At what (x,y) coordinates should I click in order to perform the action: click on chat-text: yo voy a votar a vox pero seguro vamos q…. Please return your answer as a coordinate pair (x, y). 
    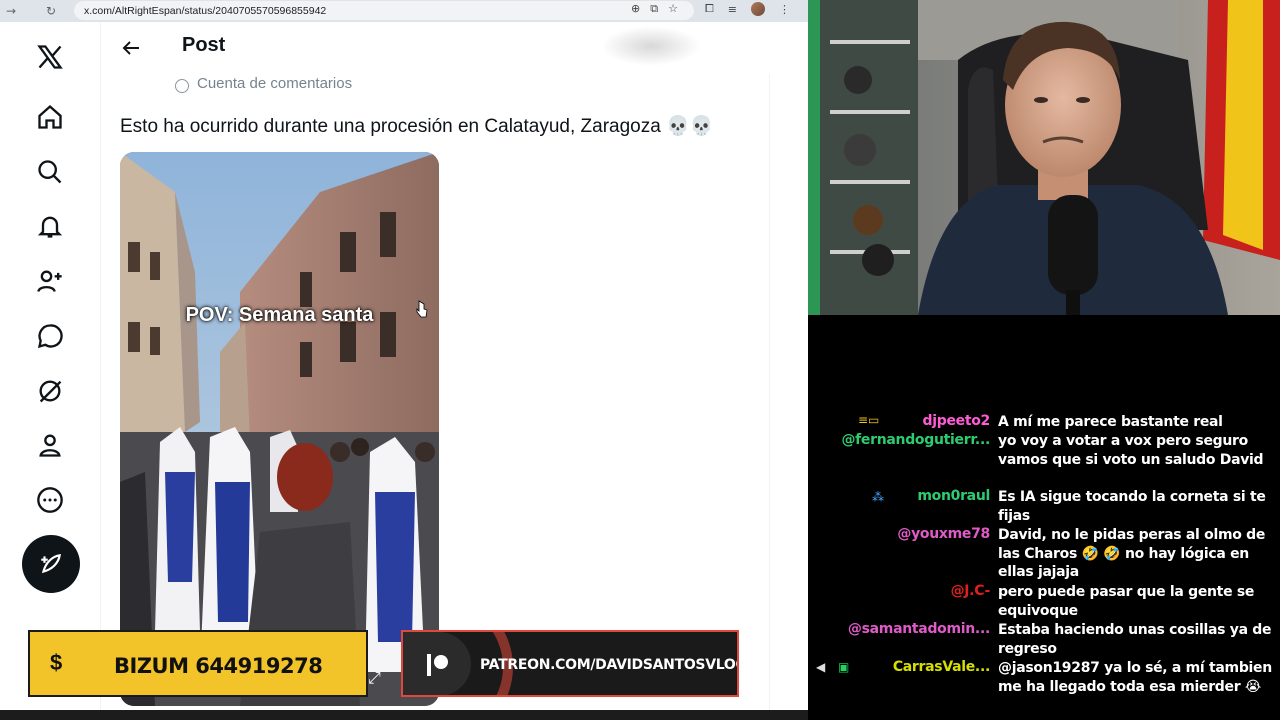
    Looking at the image, I should click on (1131, 450).